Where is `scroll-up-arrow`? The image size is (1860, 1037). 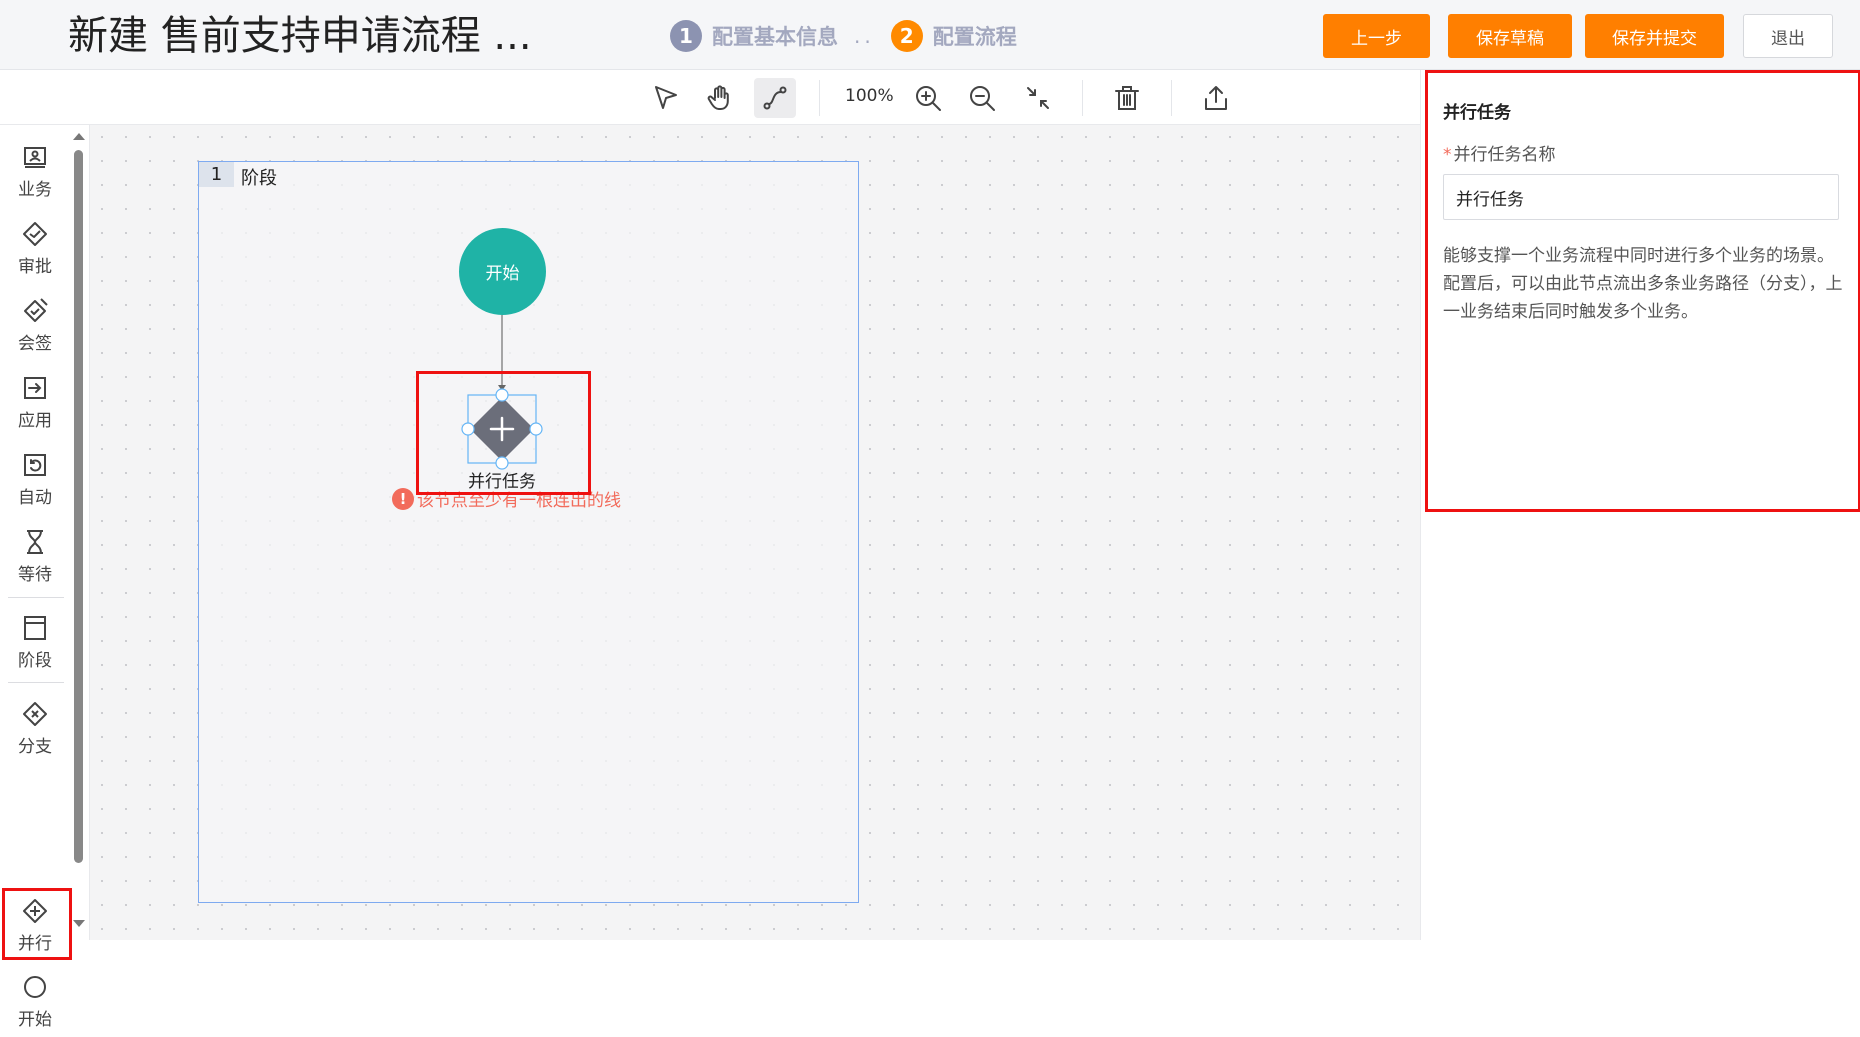 scroll-up-arrow is located at coordinates (79, 136).